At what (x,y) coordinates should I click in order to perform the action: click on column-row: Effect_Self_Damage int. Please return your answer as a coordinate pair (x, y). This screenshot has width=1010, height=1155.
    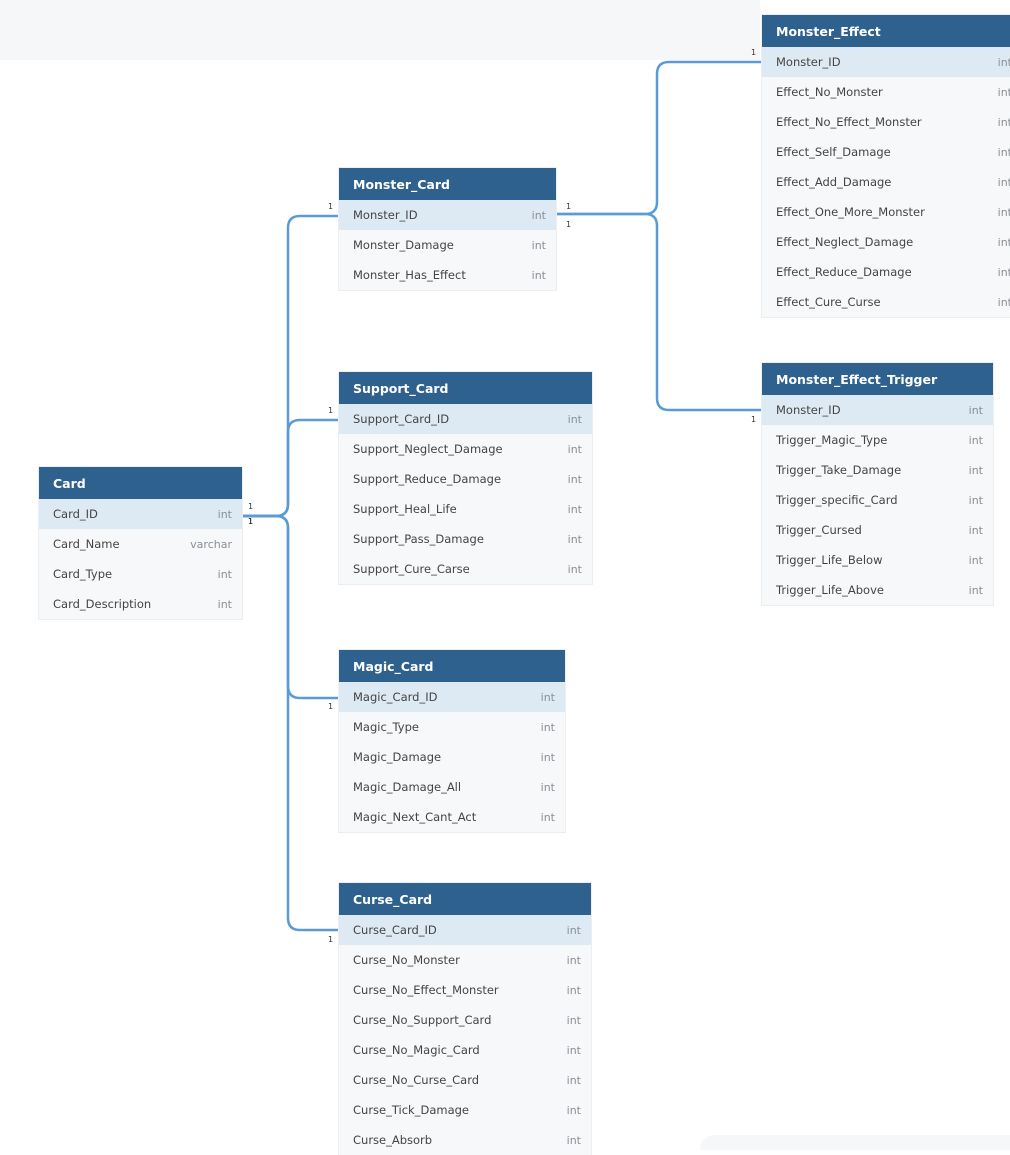
    Looking at the image, I should click on (886, 152).